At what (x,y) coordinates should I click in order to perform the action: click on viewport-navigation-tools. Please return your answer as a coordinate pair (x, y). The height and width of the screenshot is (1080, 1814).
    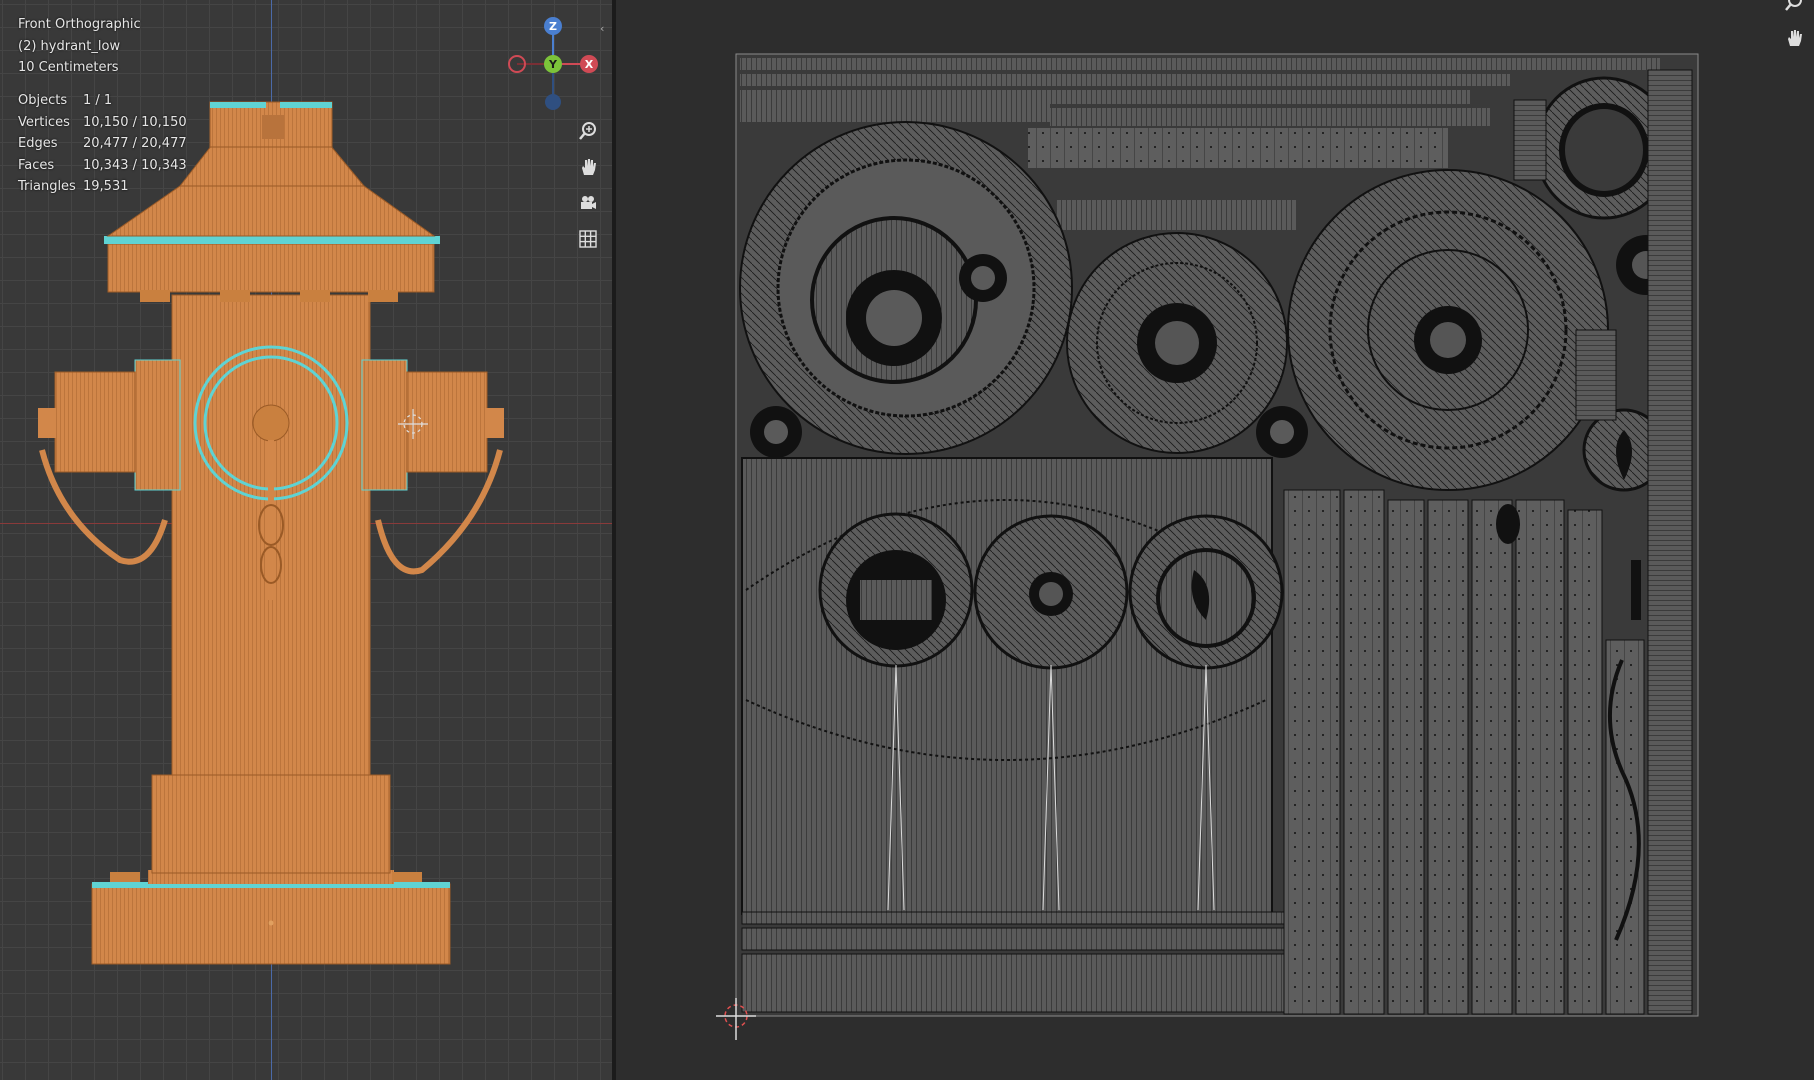
    Looking at the image, I should click on (588, 189).